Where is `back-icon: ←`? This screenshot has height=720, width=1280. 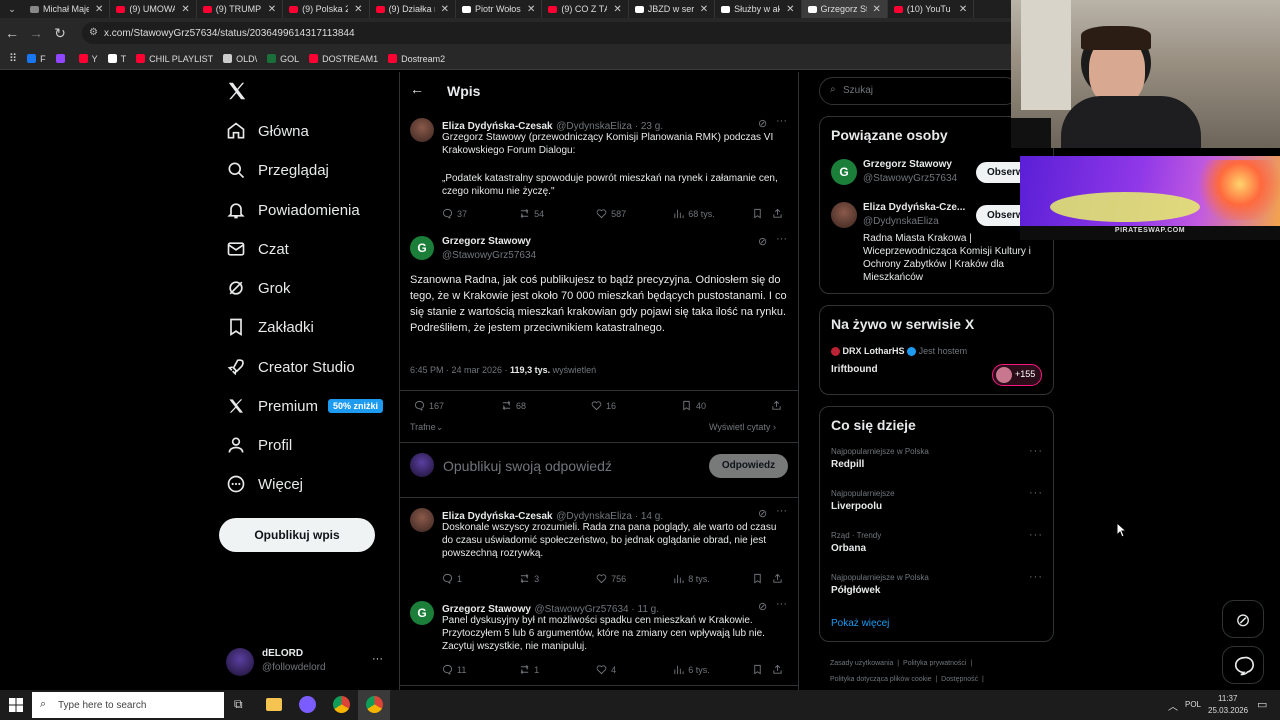
back-icon: ← is located at coordinates (12, 33).